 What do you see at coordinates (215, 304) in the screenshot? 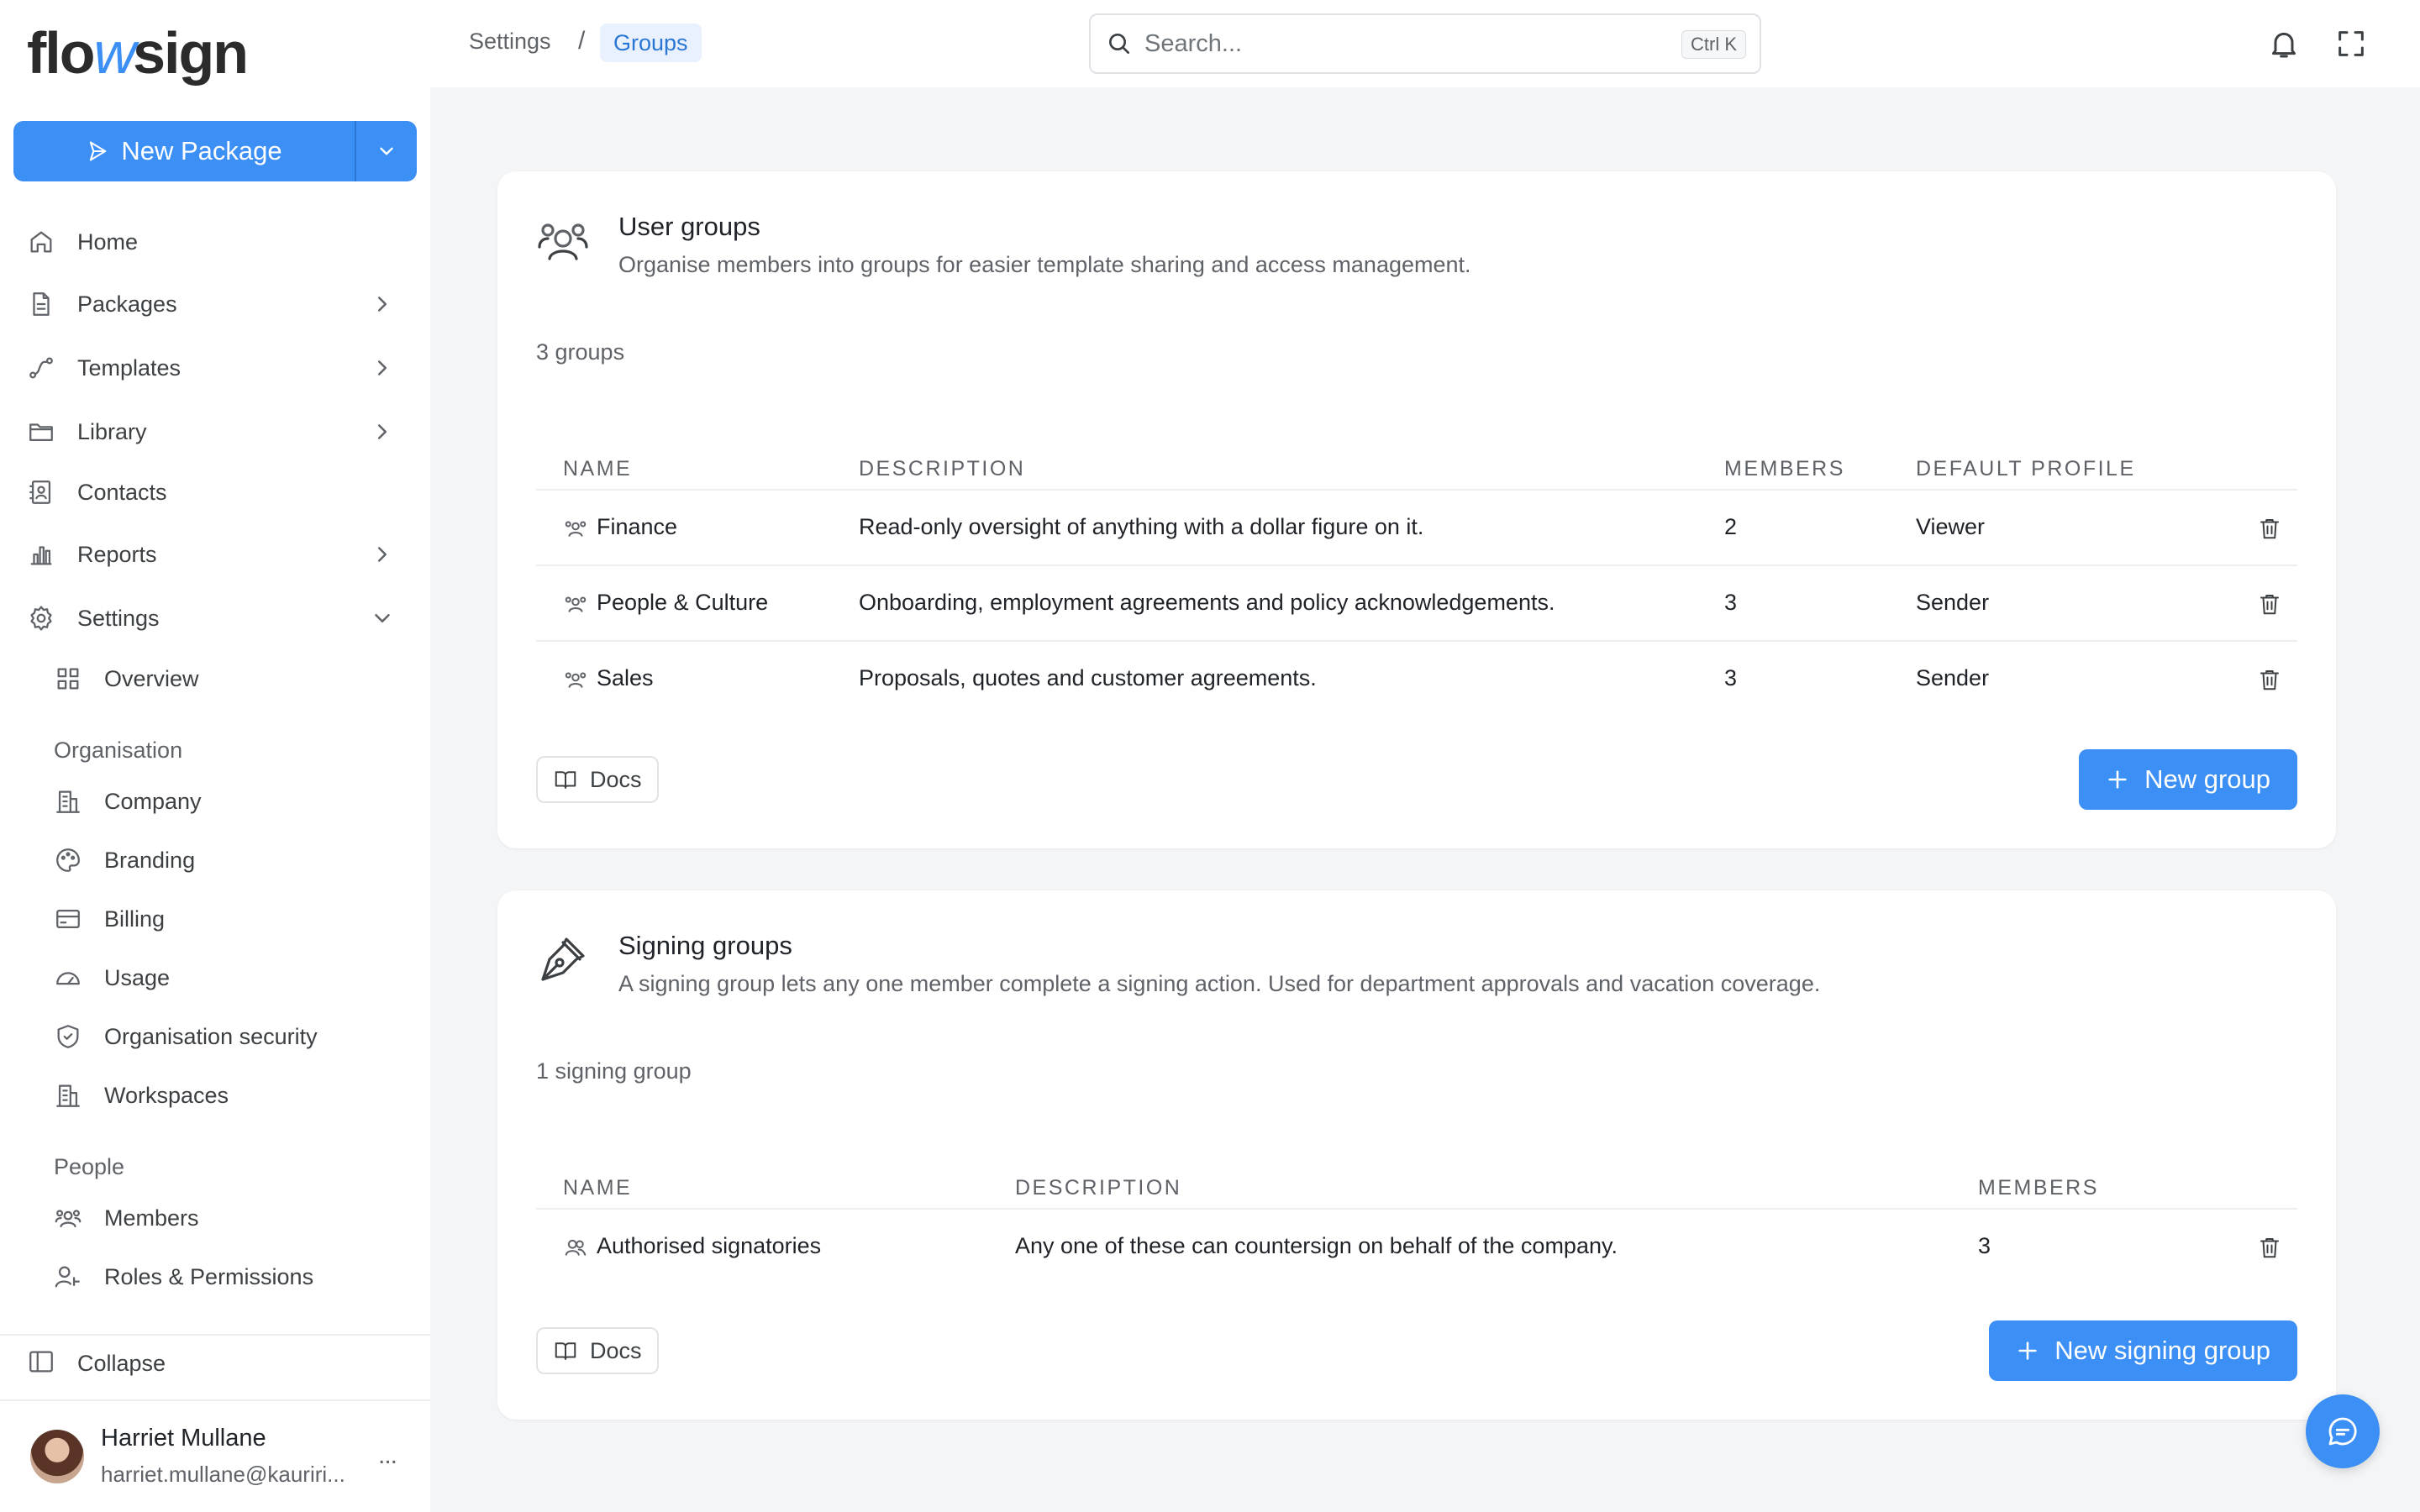
I see `sidebar-item-packages: Packages` at bounding box center [215, 304].